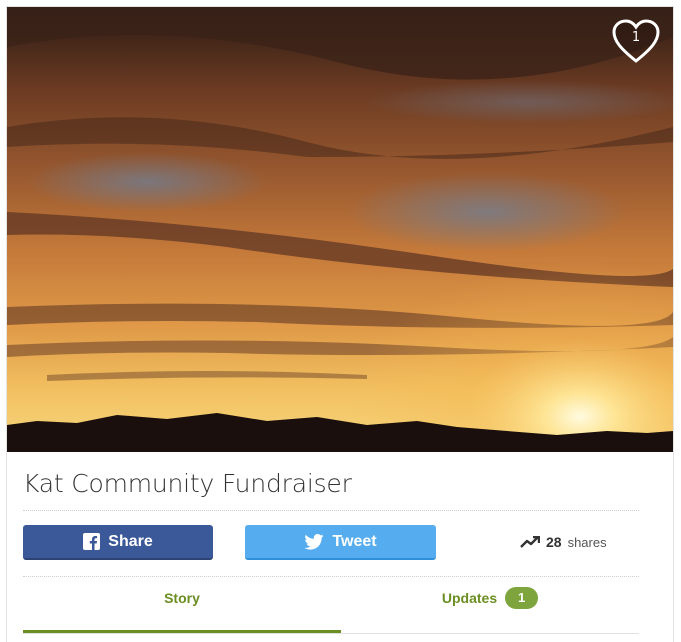  Describe the element at coordinates (331, 633) in the screenshot. I see `tabs-baseline` at that location.